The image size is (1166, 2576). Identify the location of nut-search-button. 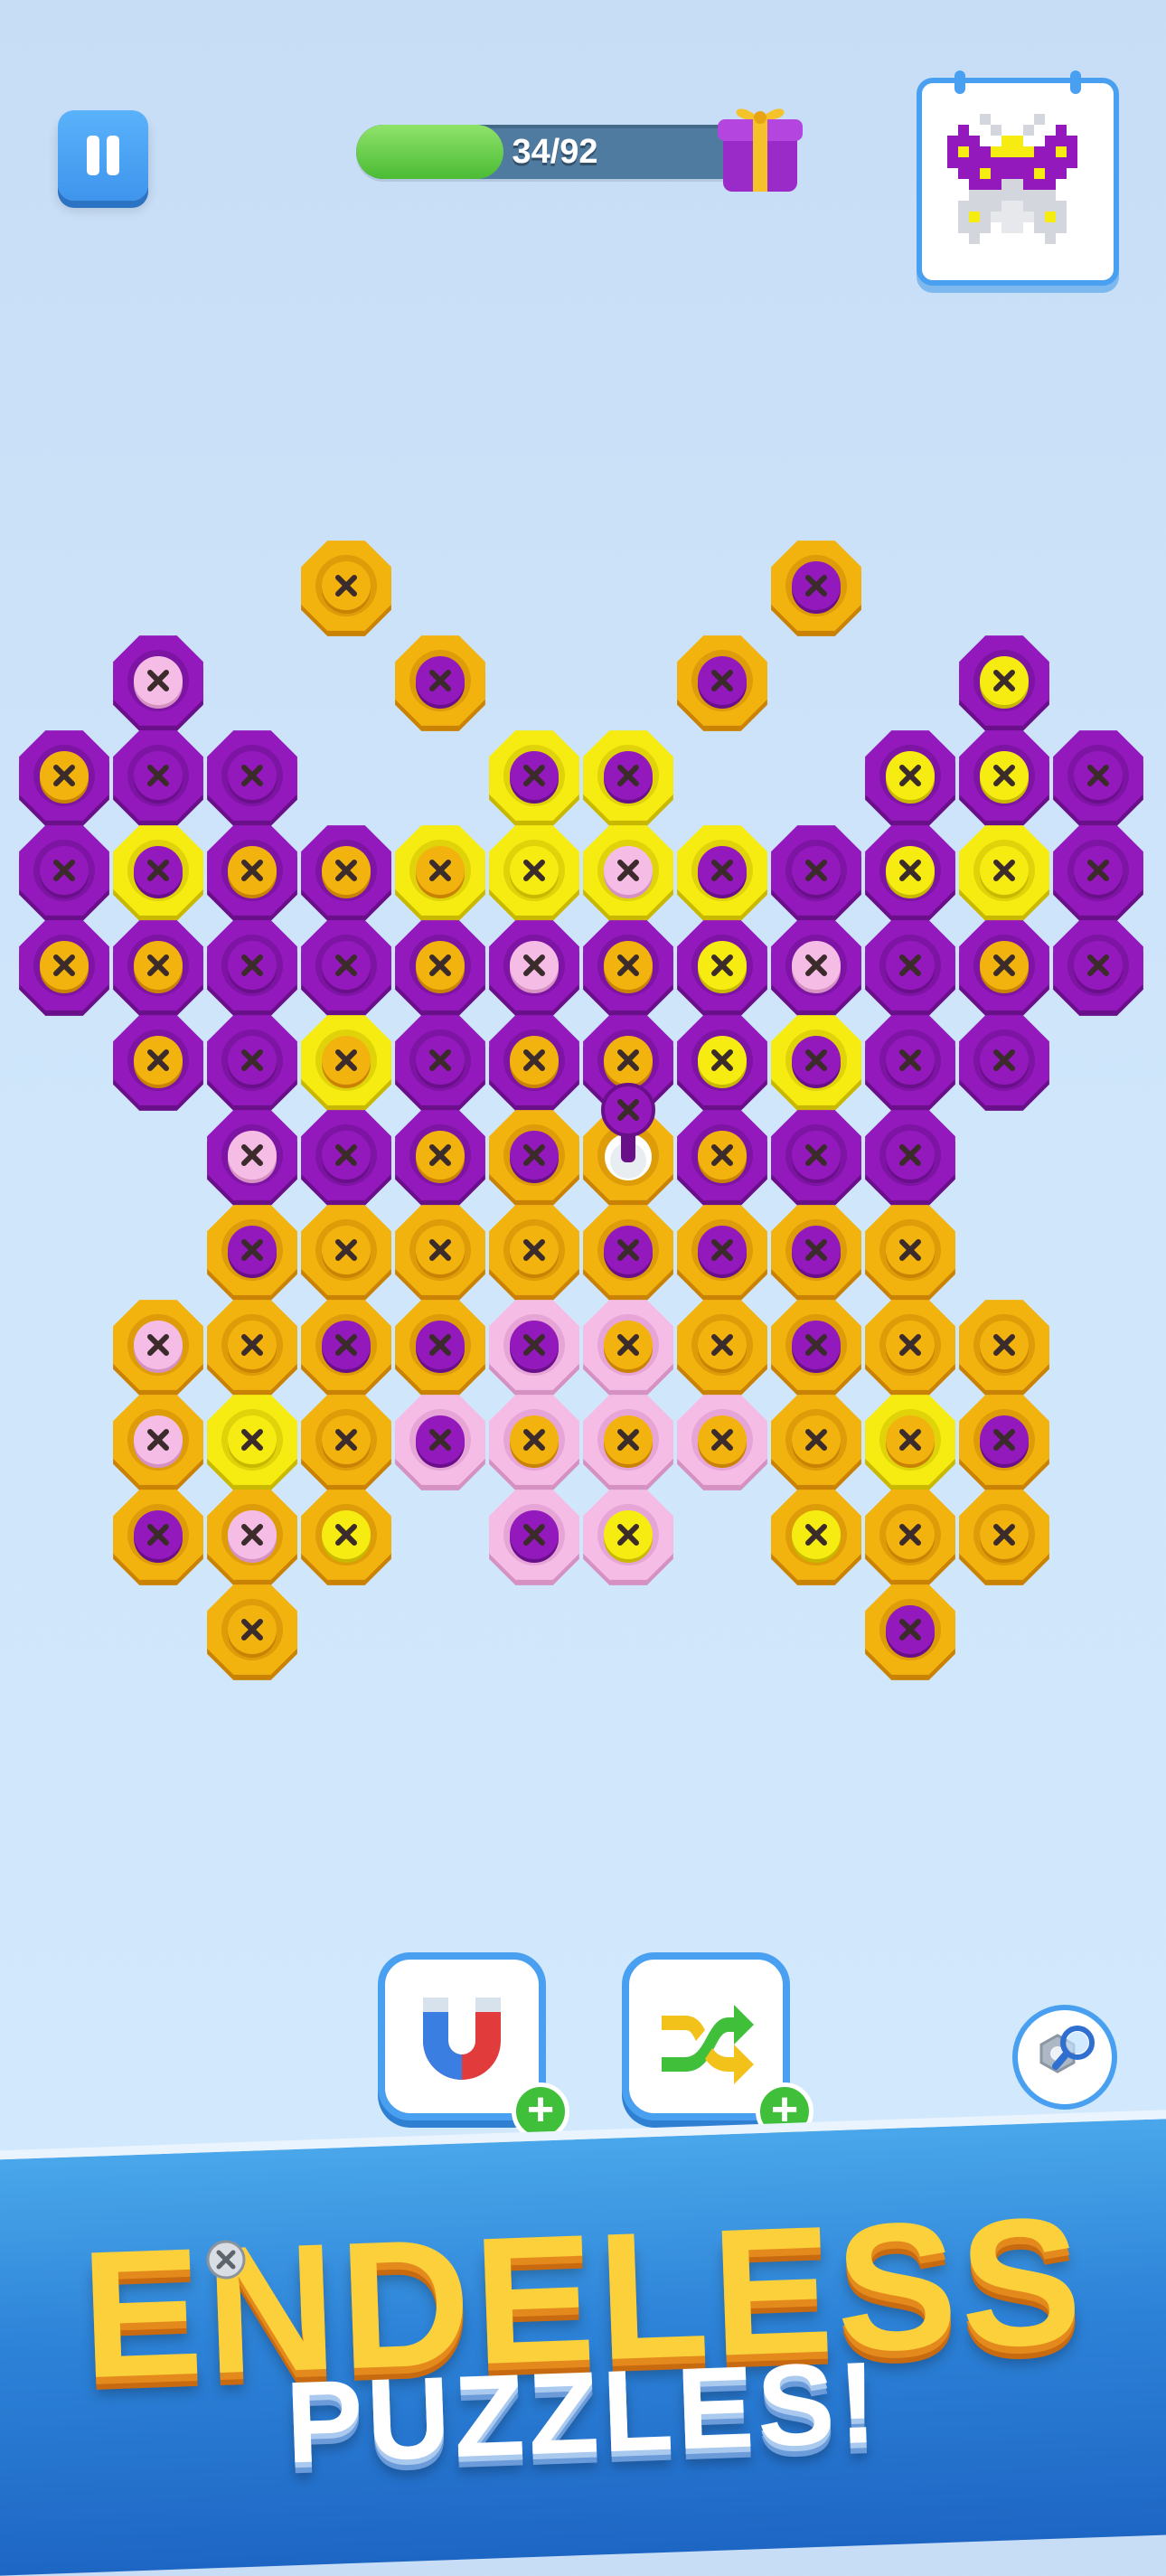
(1064, 2058).